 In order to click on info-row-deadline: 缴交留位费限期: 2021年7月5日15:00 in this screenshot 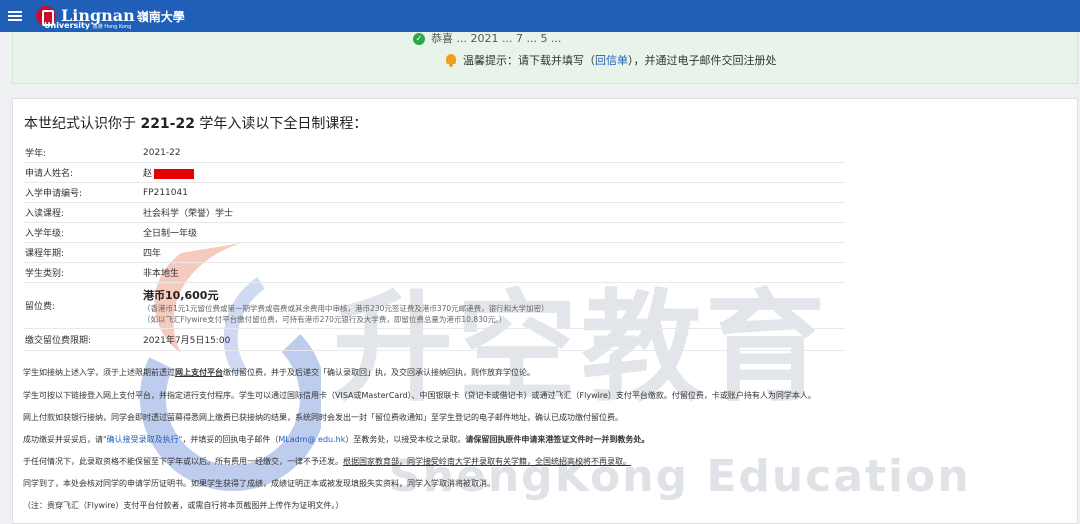, I will do `click(434, 340)`.